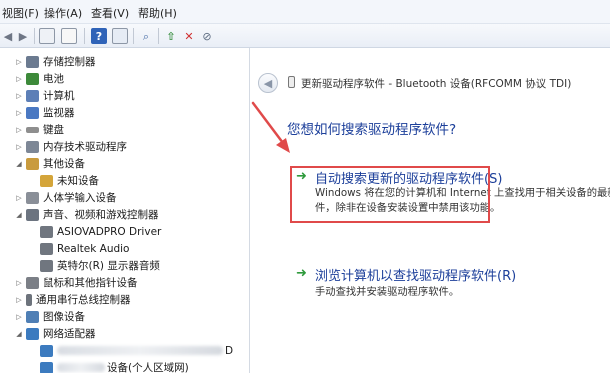 This screenshot has height=373, width=610. Describe the element at coordinates (291, 82) in the screenshot. I see `device-icon` at that location.